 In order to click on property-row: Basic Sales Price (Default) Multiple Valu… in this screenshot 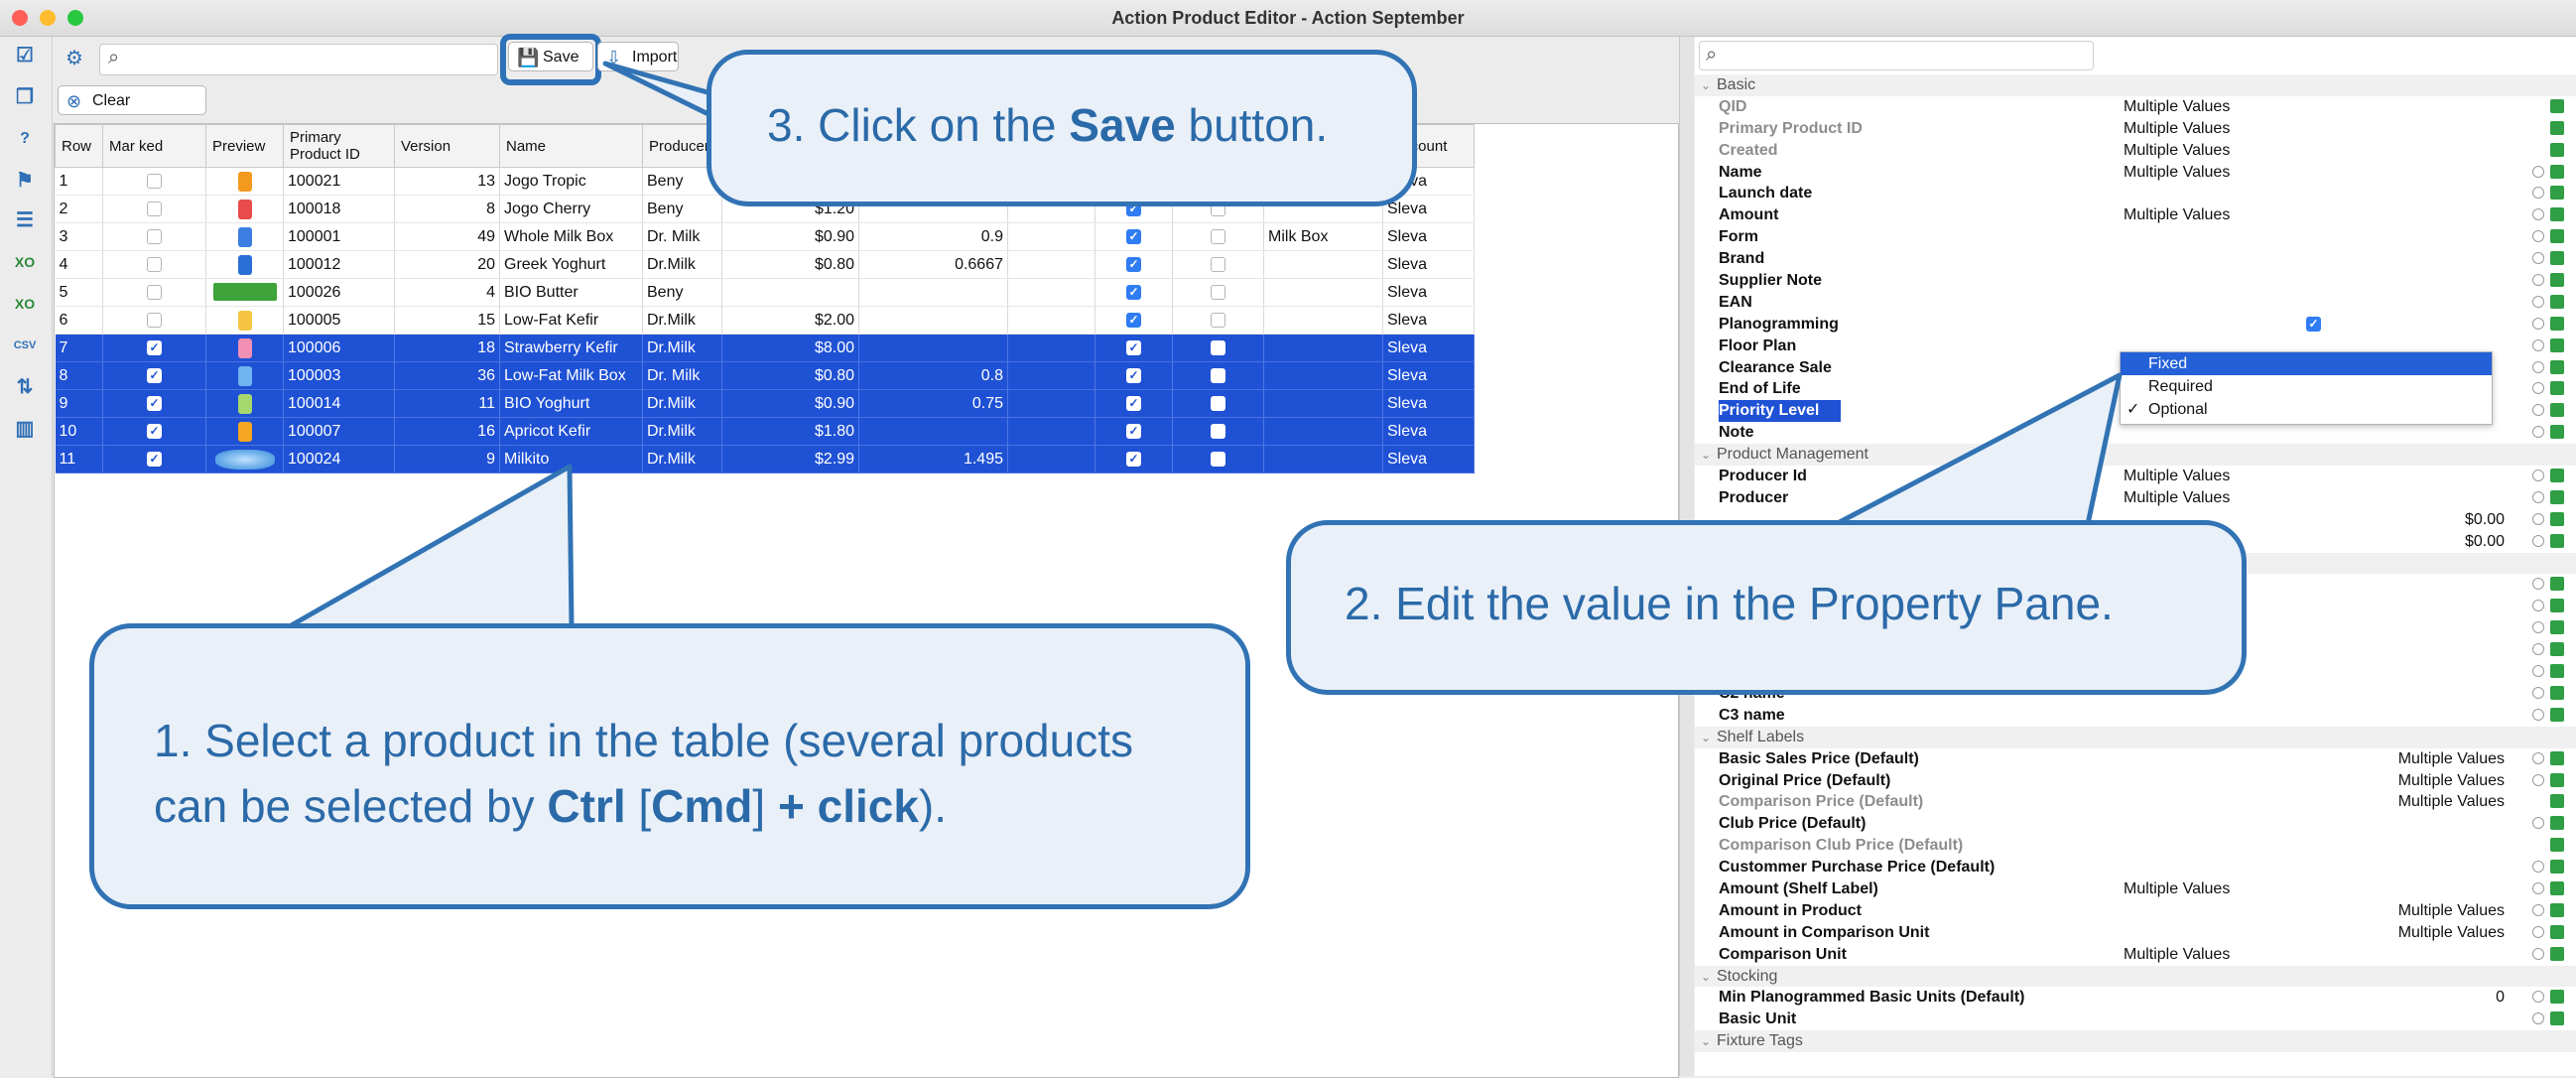, I will do `click(2136, 759)`.